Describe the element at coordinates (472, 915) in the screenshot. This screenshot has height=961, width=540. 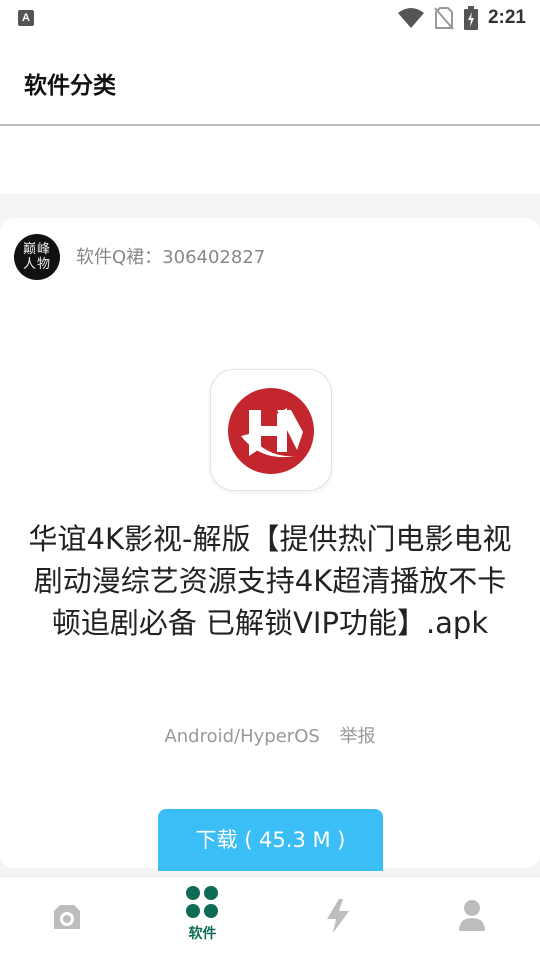
I see `person-icon` at that location.